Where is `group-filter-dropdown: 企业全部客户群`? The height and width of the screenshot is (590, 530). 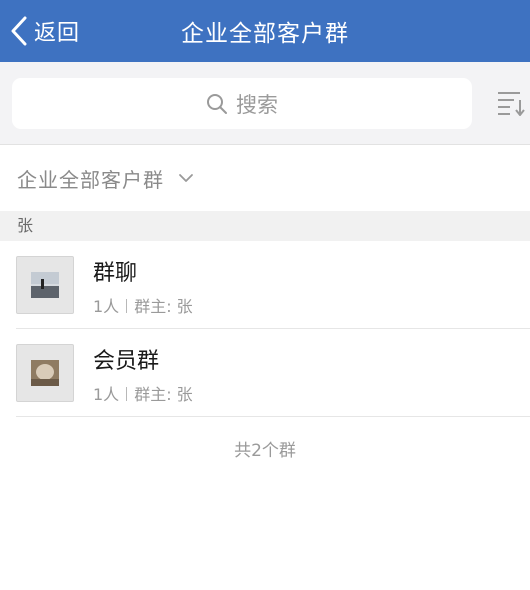
group-filter-dropdown: 企业全部客户群 is located at coordinates (265, 178).